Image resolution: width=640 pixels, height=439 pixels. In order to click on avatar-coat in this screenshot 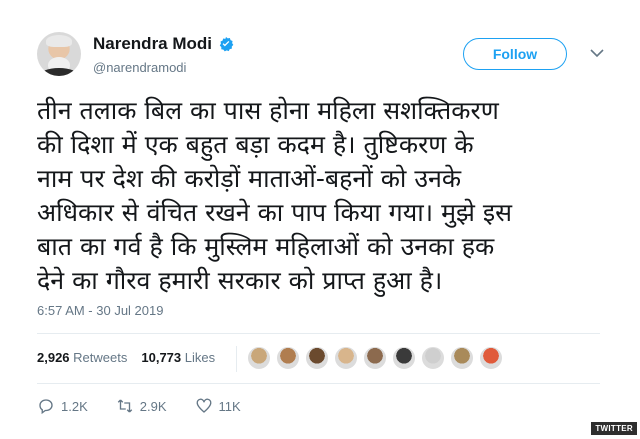, I will do `click(59, 72)`.